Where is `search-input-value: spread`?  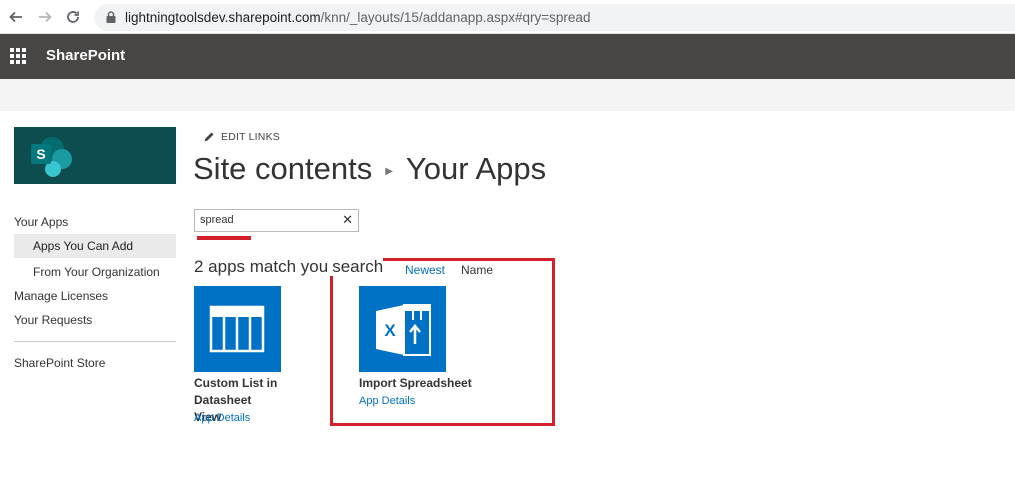
search-input-value: spread is located at coordinates (217, 220).